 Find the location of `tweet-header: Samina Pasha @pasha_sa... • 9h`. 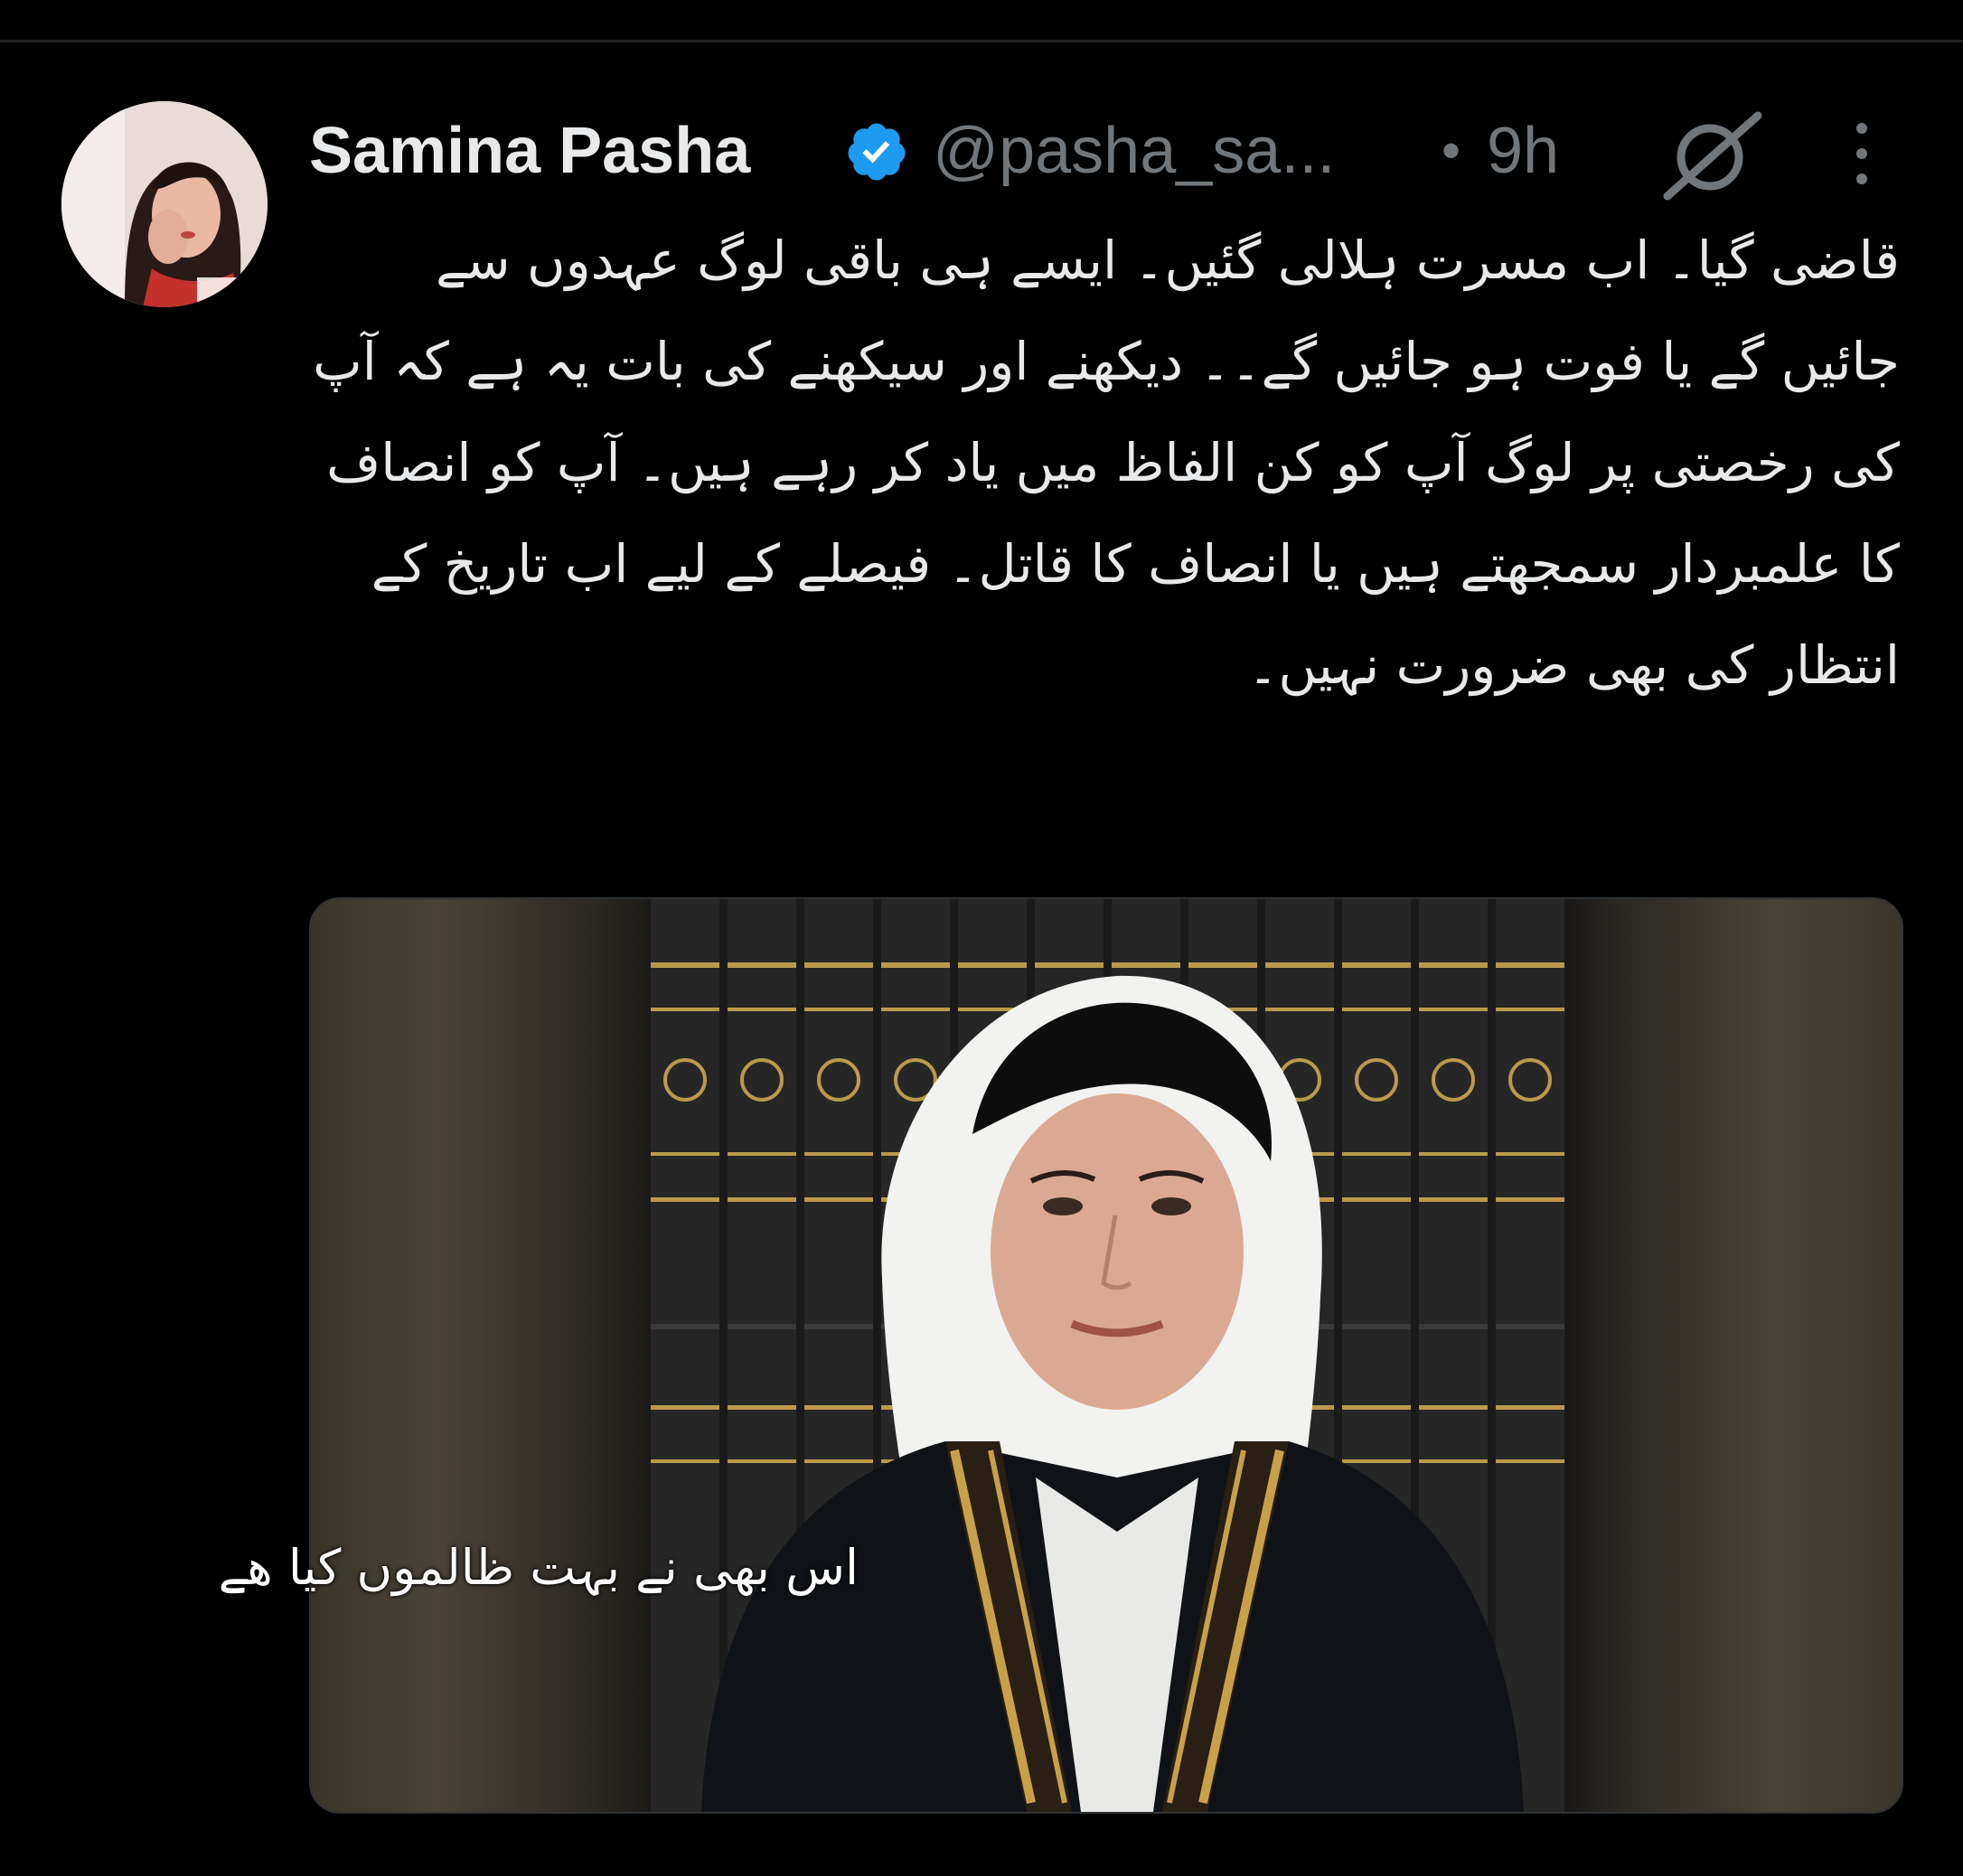

tweet-header: Samina Pasha @pasha_sa... • 9h is located at coordinates (1113, 155).